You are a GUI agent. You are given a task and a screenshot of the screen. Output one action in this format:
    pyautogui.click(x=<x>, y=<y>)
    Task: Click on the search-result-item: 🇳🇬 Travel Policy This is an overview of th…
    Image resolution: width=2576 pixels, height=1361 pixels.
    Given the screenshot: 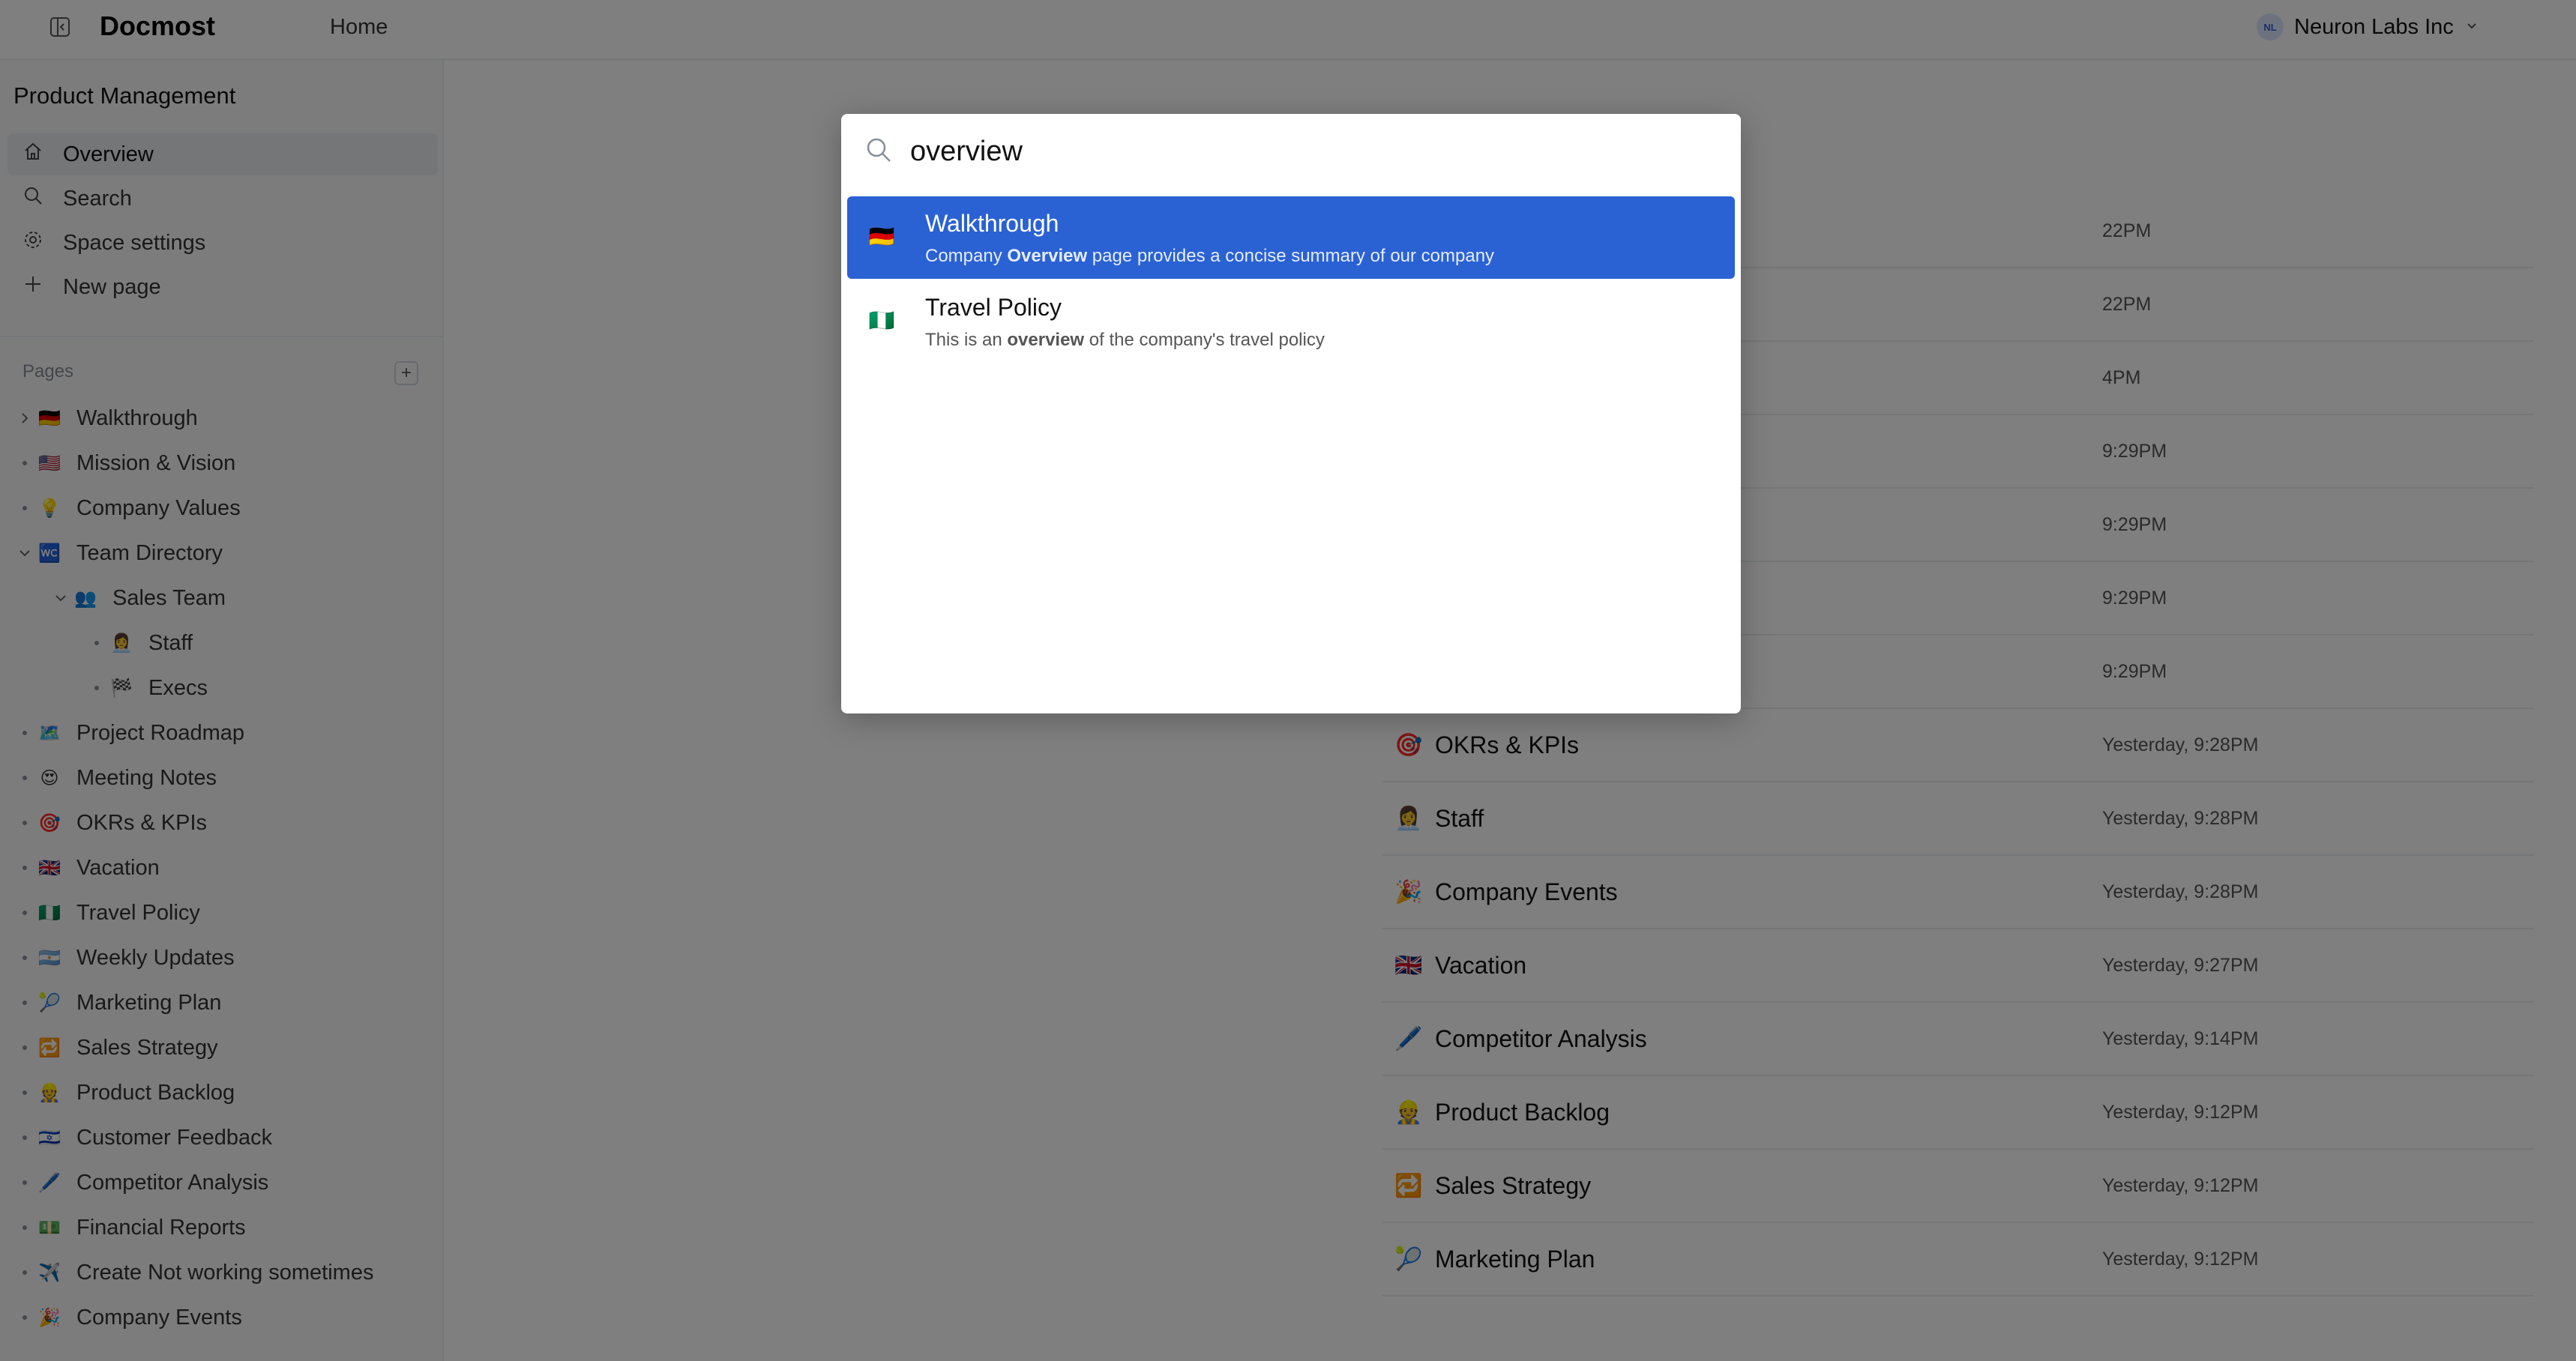 What is the action you would take?
    pyautogui.click(x=1291, y=321)
    